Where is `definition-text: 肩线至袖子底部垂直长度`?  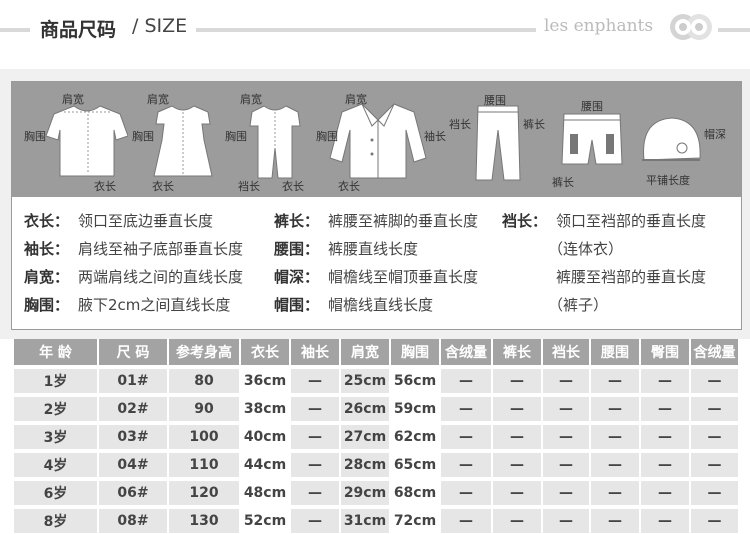
definition-text: 肩线至袖子底部垂直长度 is located at coordinates (161, 249).